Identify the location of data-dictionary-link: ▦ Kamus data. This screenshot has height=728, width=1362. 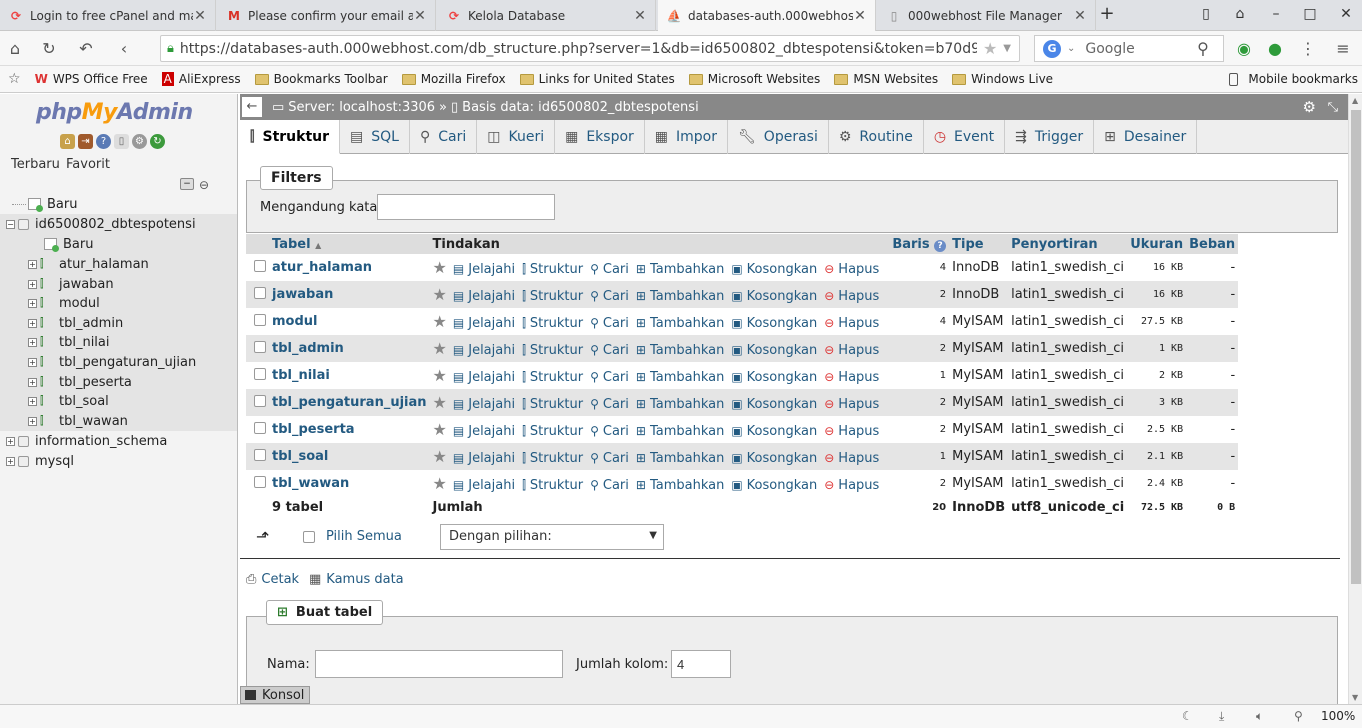
(356, 579).